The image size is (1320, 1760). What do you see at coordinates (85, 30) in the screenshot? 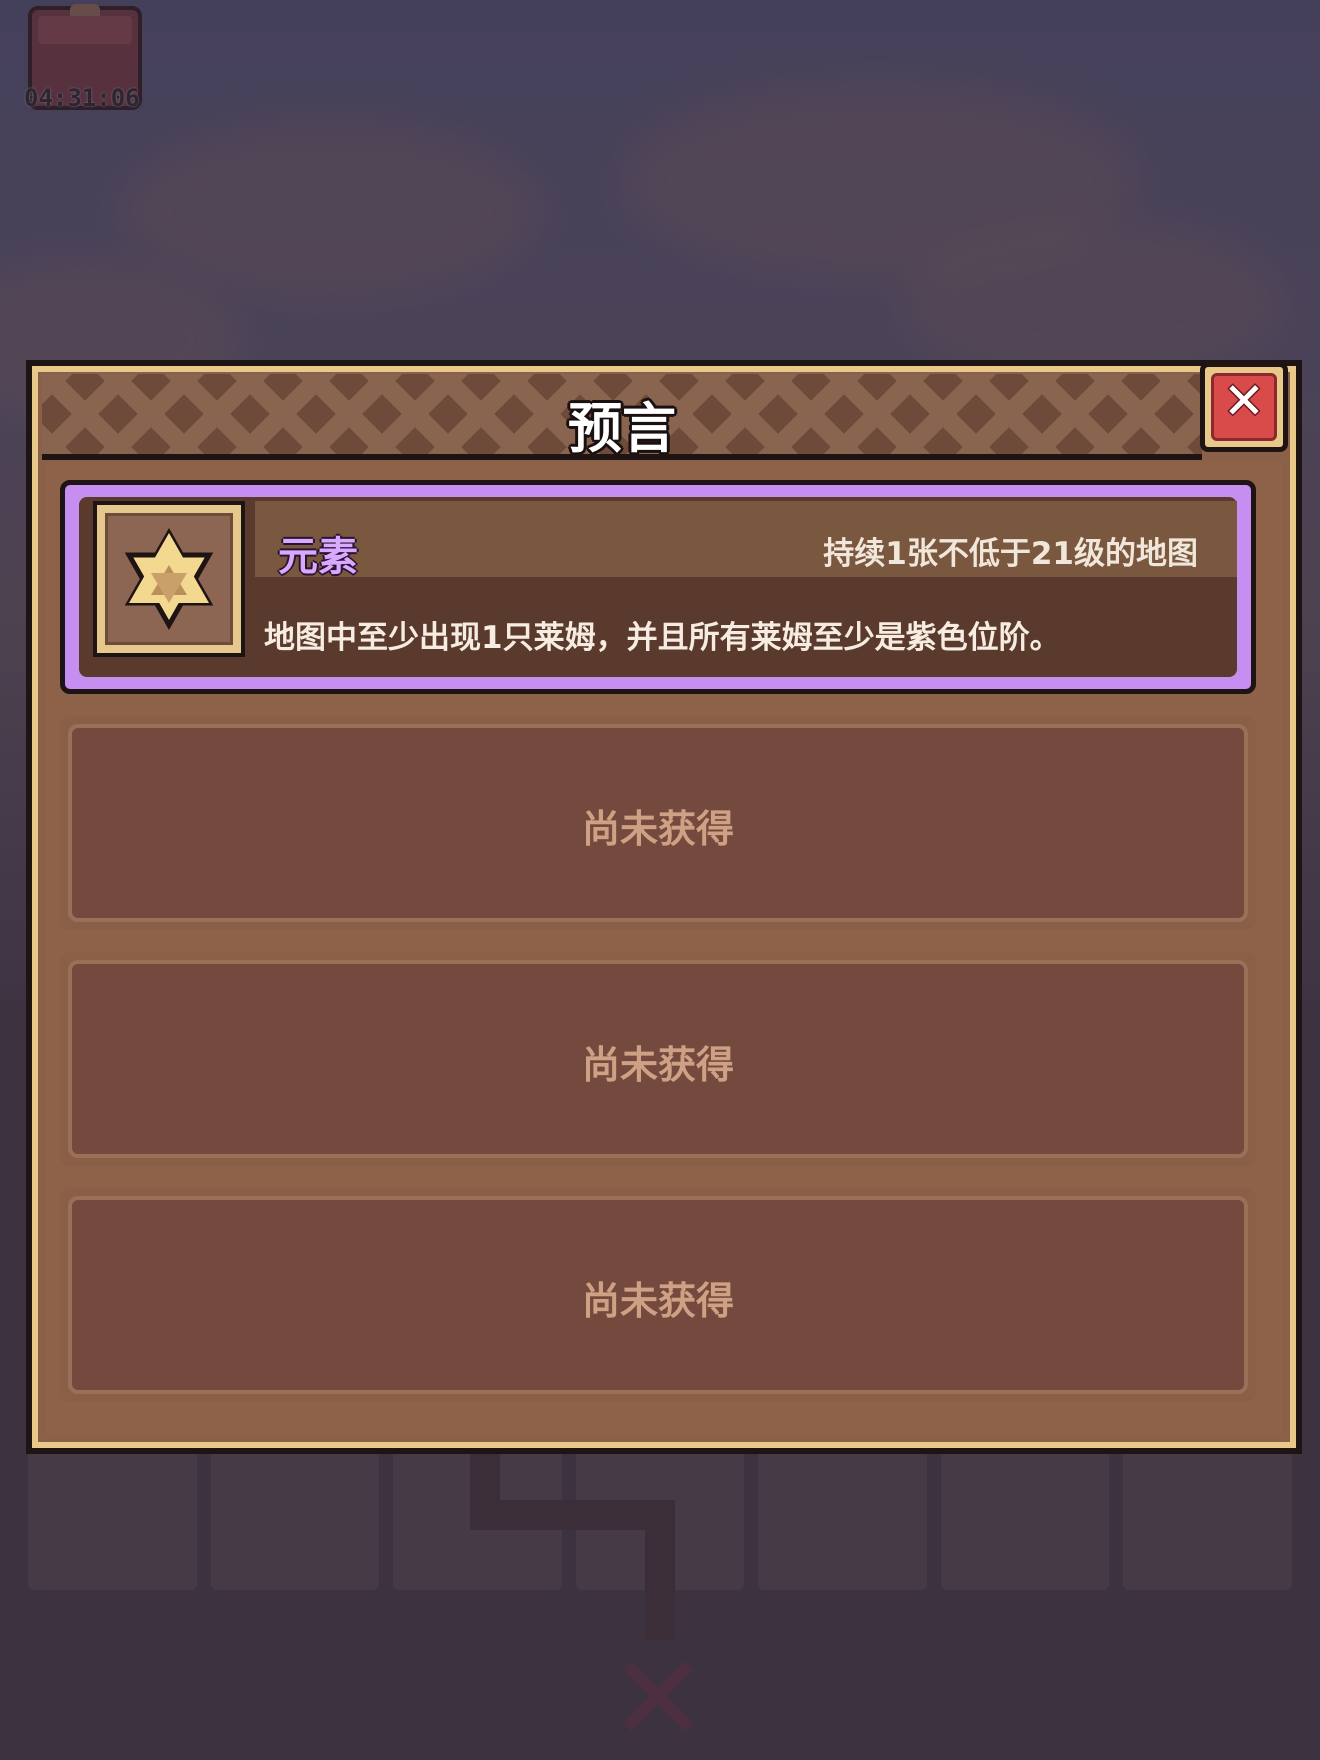
I see `chest-lid` at bounding box center [85, 30].